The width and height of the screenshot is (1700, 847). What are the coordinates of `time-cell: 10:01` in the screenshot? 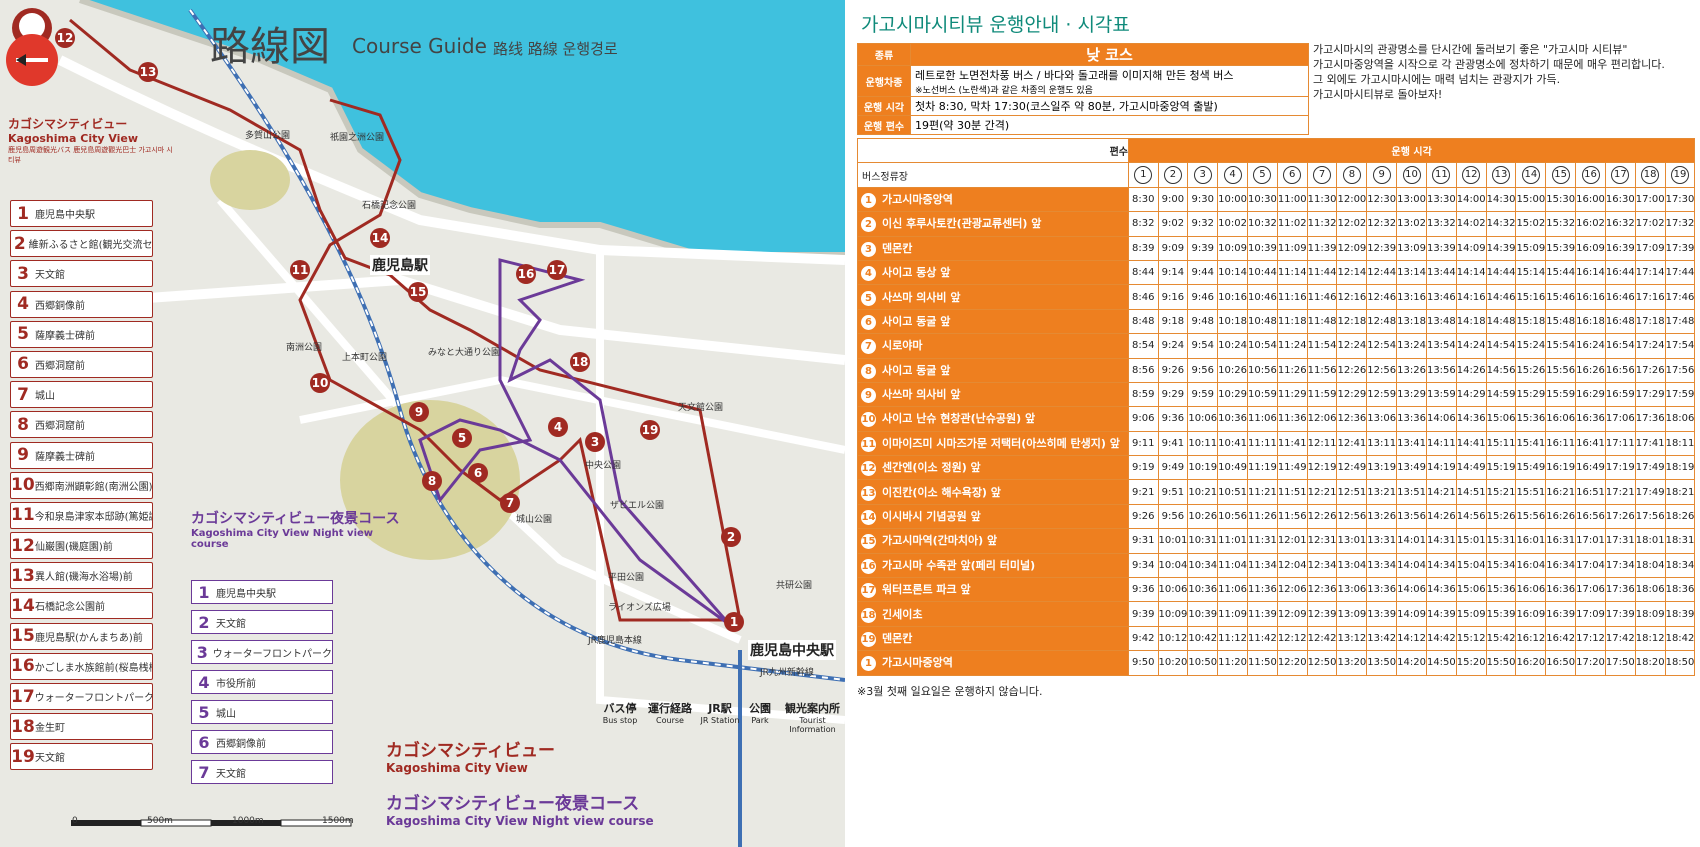 It's located at (1173, 541).